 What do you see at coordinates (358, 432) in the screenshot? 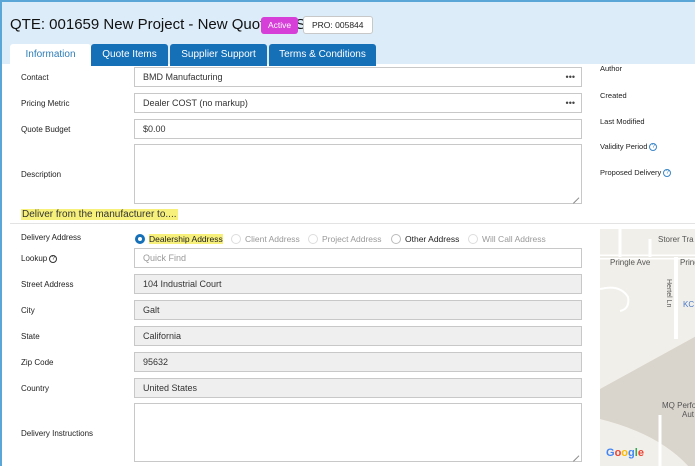
I see `delivery-instructions-textarea` at bounding box center [358, 432].